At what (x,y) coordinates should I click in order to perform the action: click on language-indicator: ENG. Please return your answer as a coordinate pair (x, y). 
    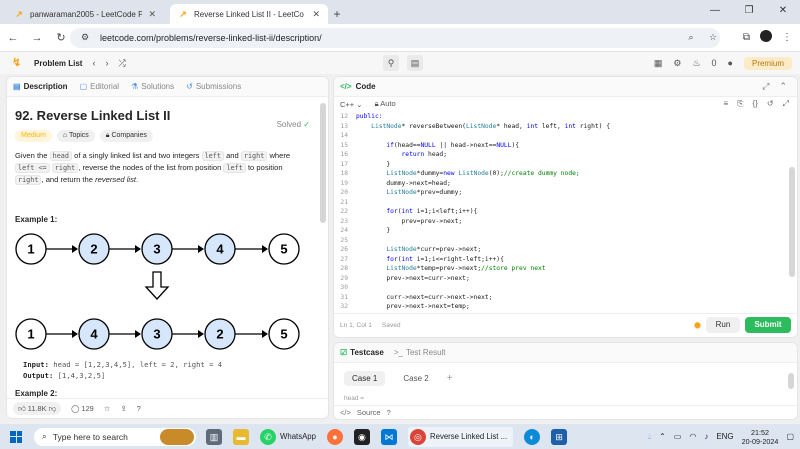
    Looking at the image, I should click on (724, 436).